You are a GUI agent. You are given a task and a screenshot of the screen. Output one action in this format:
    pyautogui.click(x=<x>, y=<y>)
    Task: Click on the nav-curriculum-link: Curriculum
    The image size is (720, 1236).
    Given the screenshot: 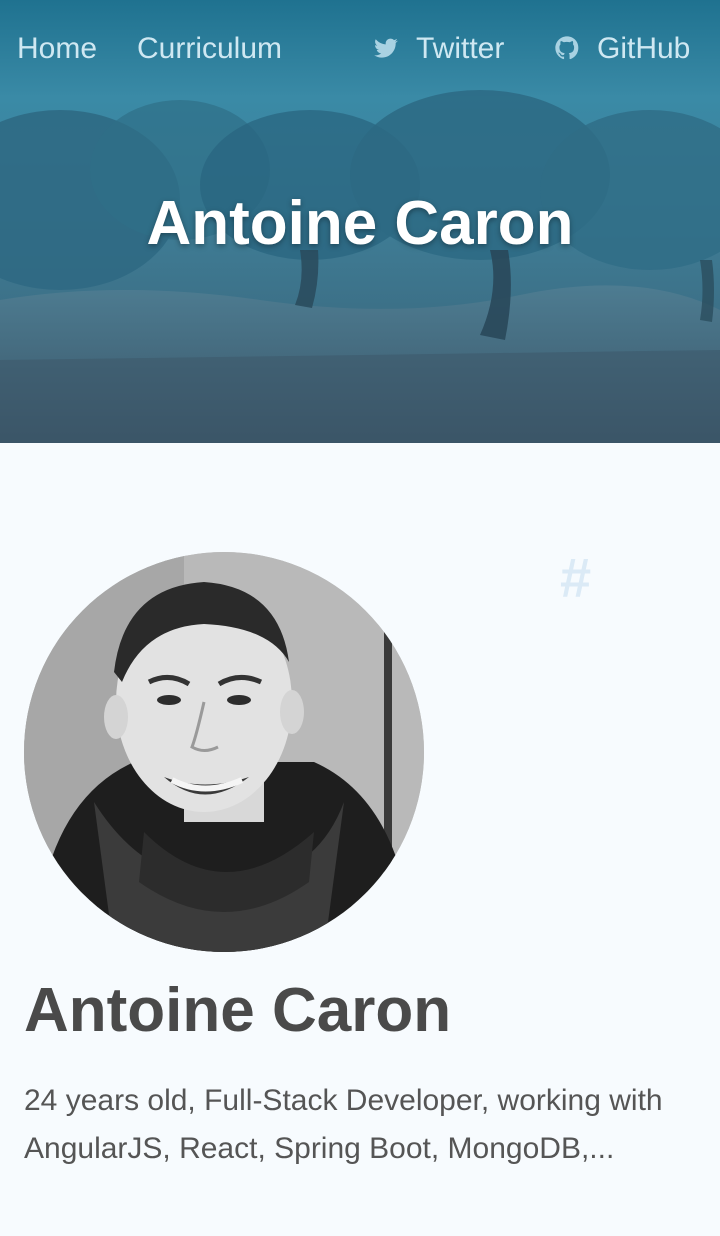 What is the action you would take?
    pyautogui.click(x=209, y=49)
    